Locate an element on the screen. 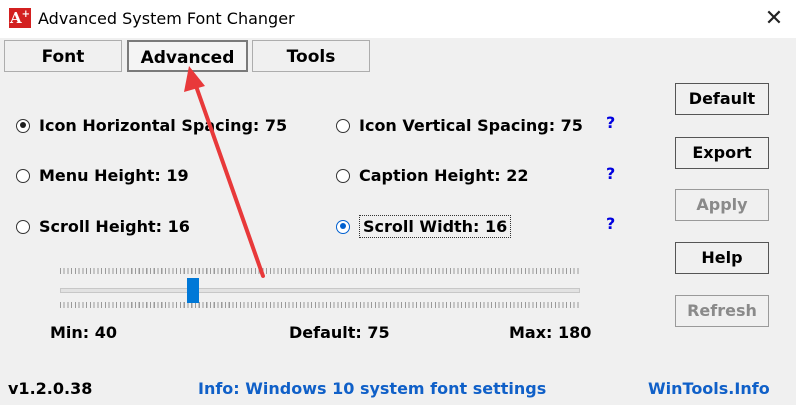 The height and width of the screenshot is (405, 796). annotation-arrow-icon is located at coordinates (224, 172).